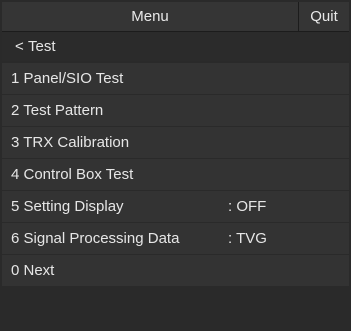 This screenshot has width=351, height=331. What do you see at coordinates (323, 16) in the screenshot?
I see `quit-button: Quit` at bounding box center [323, 16].